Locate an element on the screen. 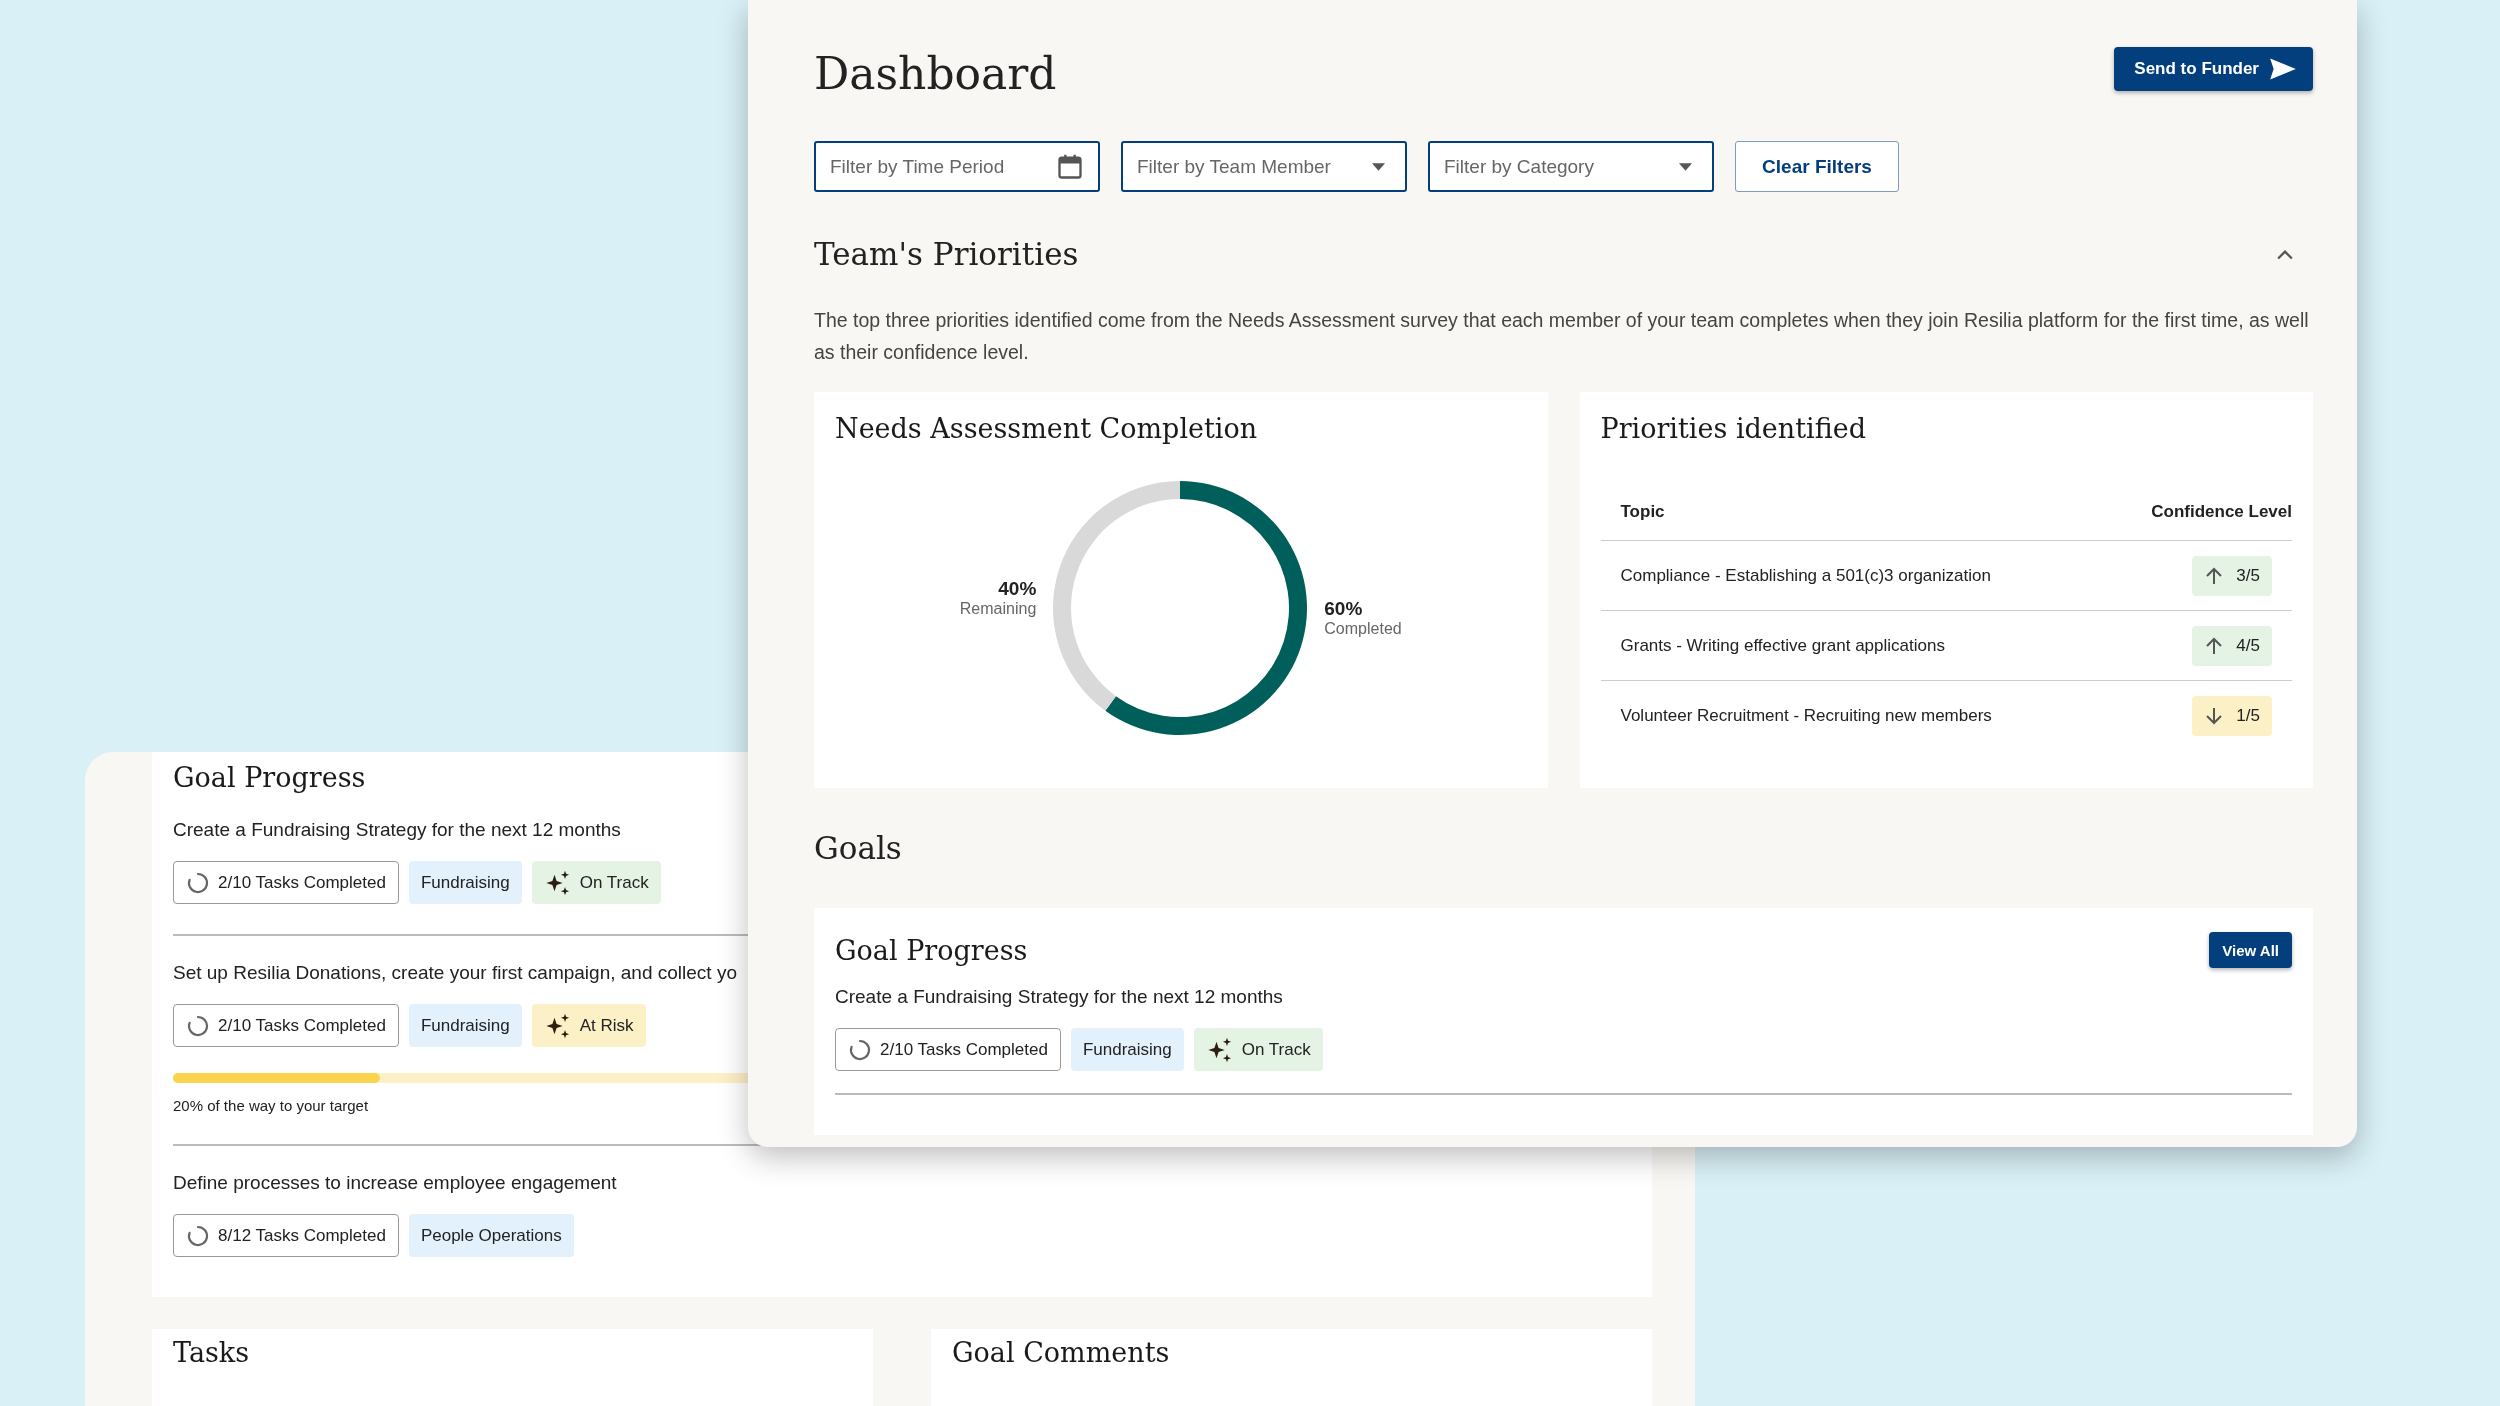  table-cell: Grants - Writing effective grant applications is located at coordinates (1782, 645).